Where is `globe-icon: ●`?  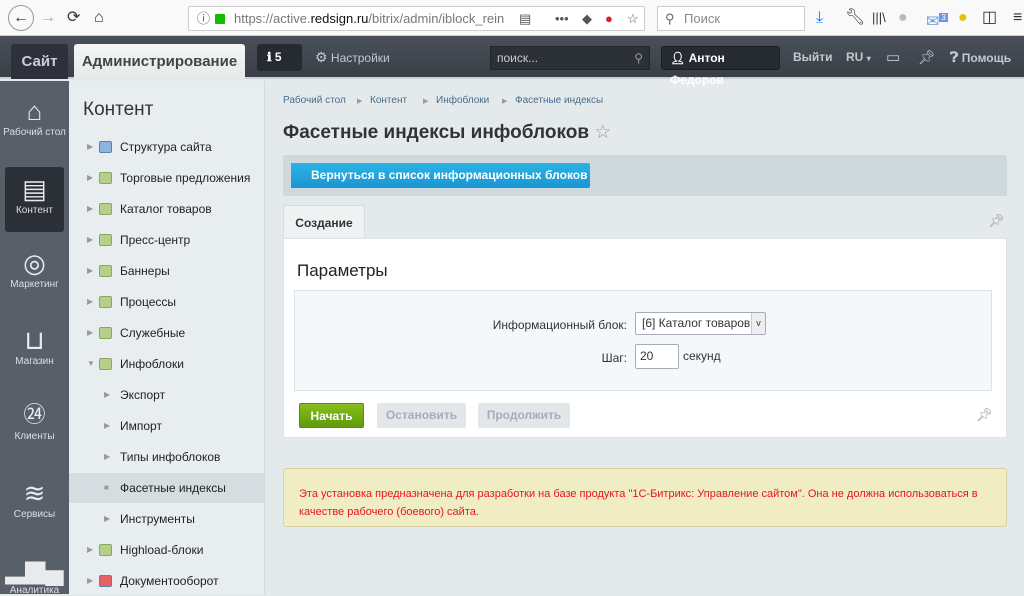
globe-icon: ● is located at coordinates (903, 18).